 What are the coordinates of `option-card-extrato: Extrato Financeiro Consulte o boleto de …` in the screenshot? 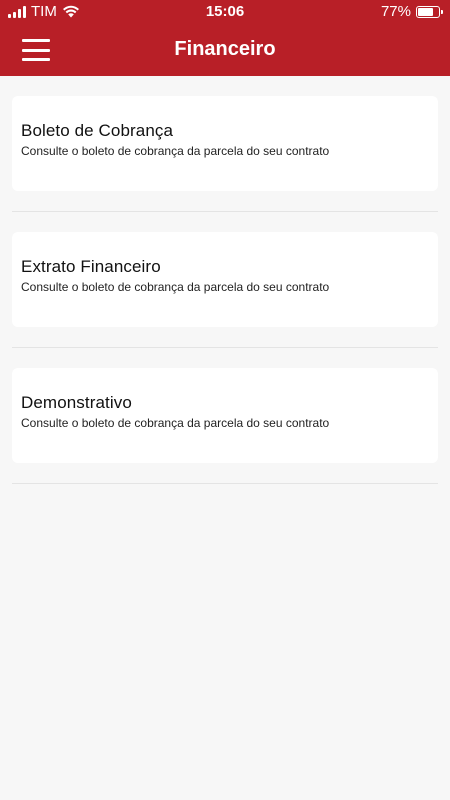 It's located at (225, 279).